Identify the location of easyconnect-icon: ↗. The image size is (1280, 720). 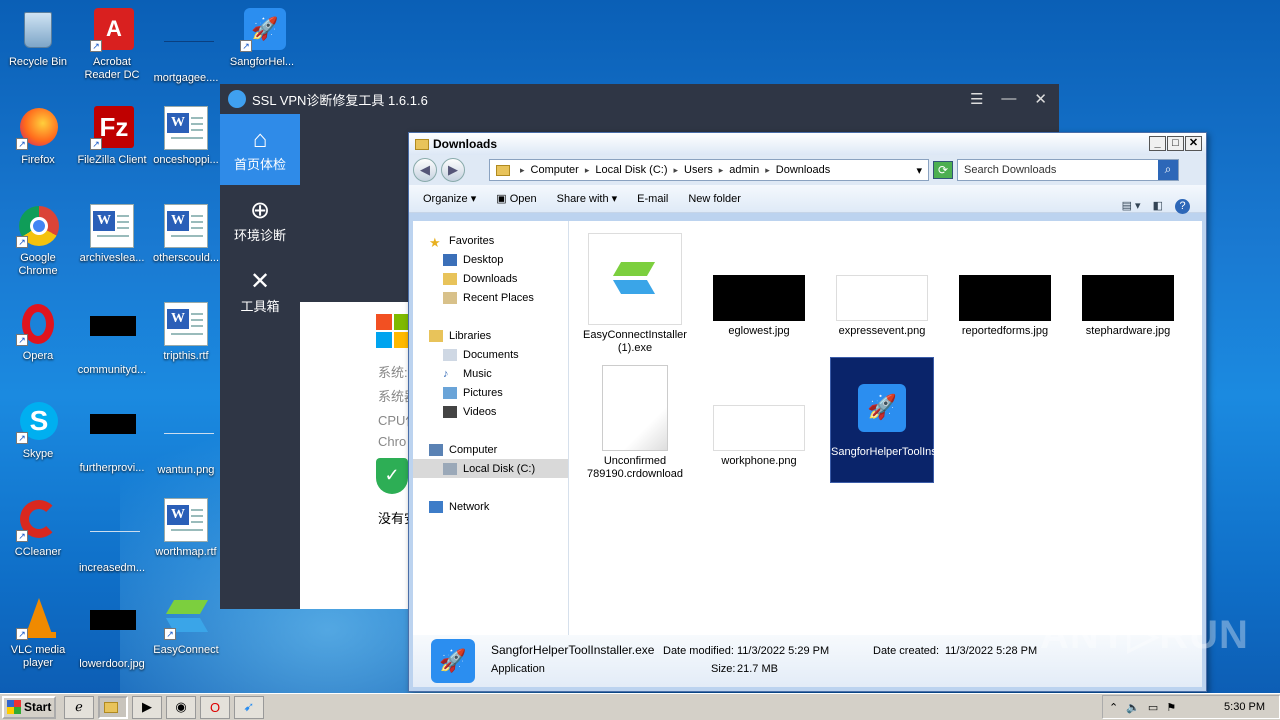
(186, 618).